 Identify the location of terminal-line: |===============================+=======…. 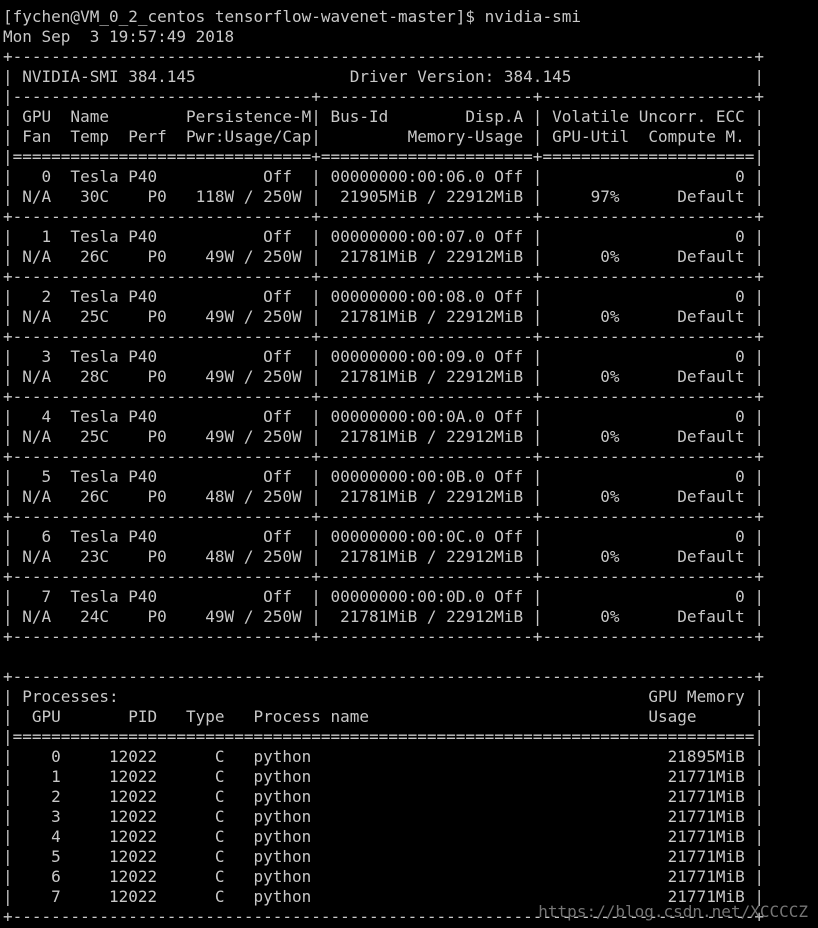
(383, 156).